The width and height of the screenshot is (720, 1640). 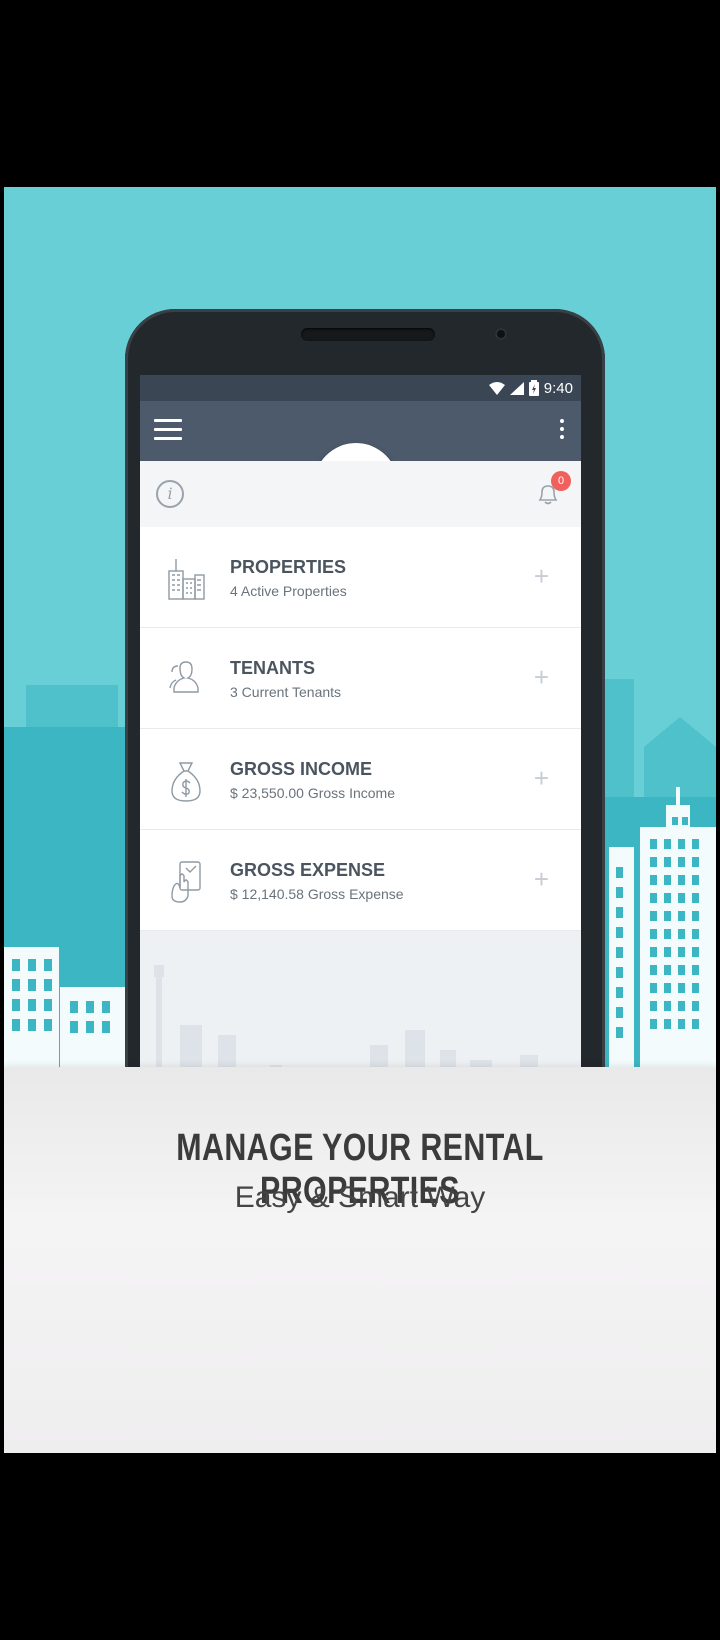 What do you see at coordinates (558, 388) in the screenshot?
I see `status-time: 9:40` at bounding box center [558, 388].